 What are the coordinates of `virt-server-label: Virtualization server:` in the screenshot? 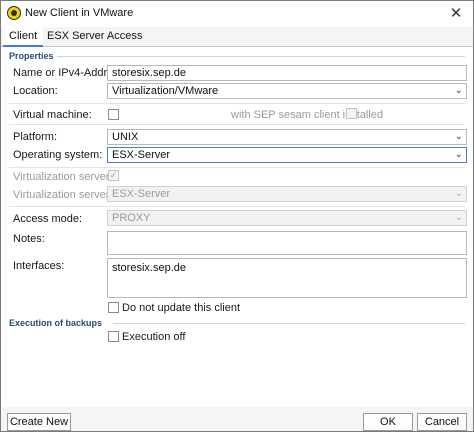 It's located at (63, 177).